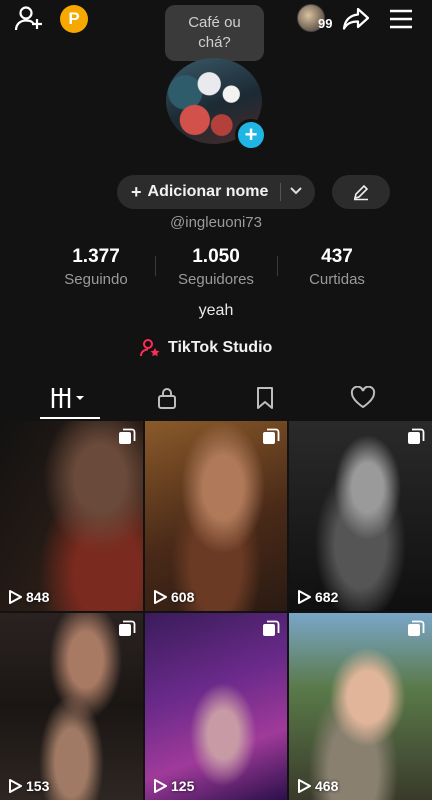 This screenshot has height=800, width=432. Describe the element at coordinates (173, 786) in the screenshot. I see `view-count: 125` at that location.